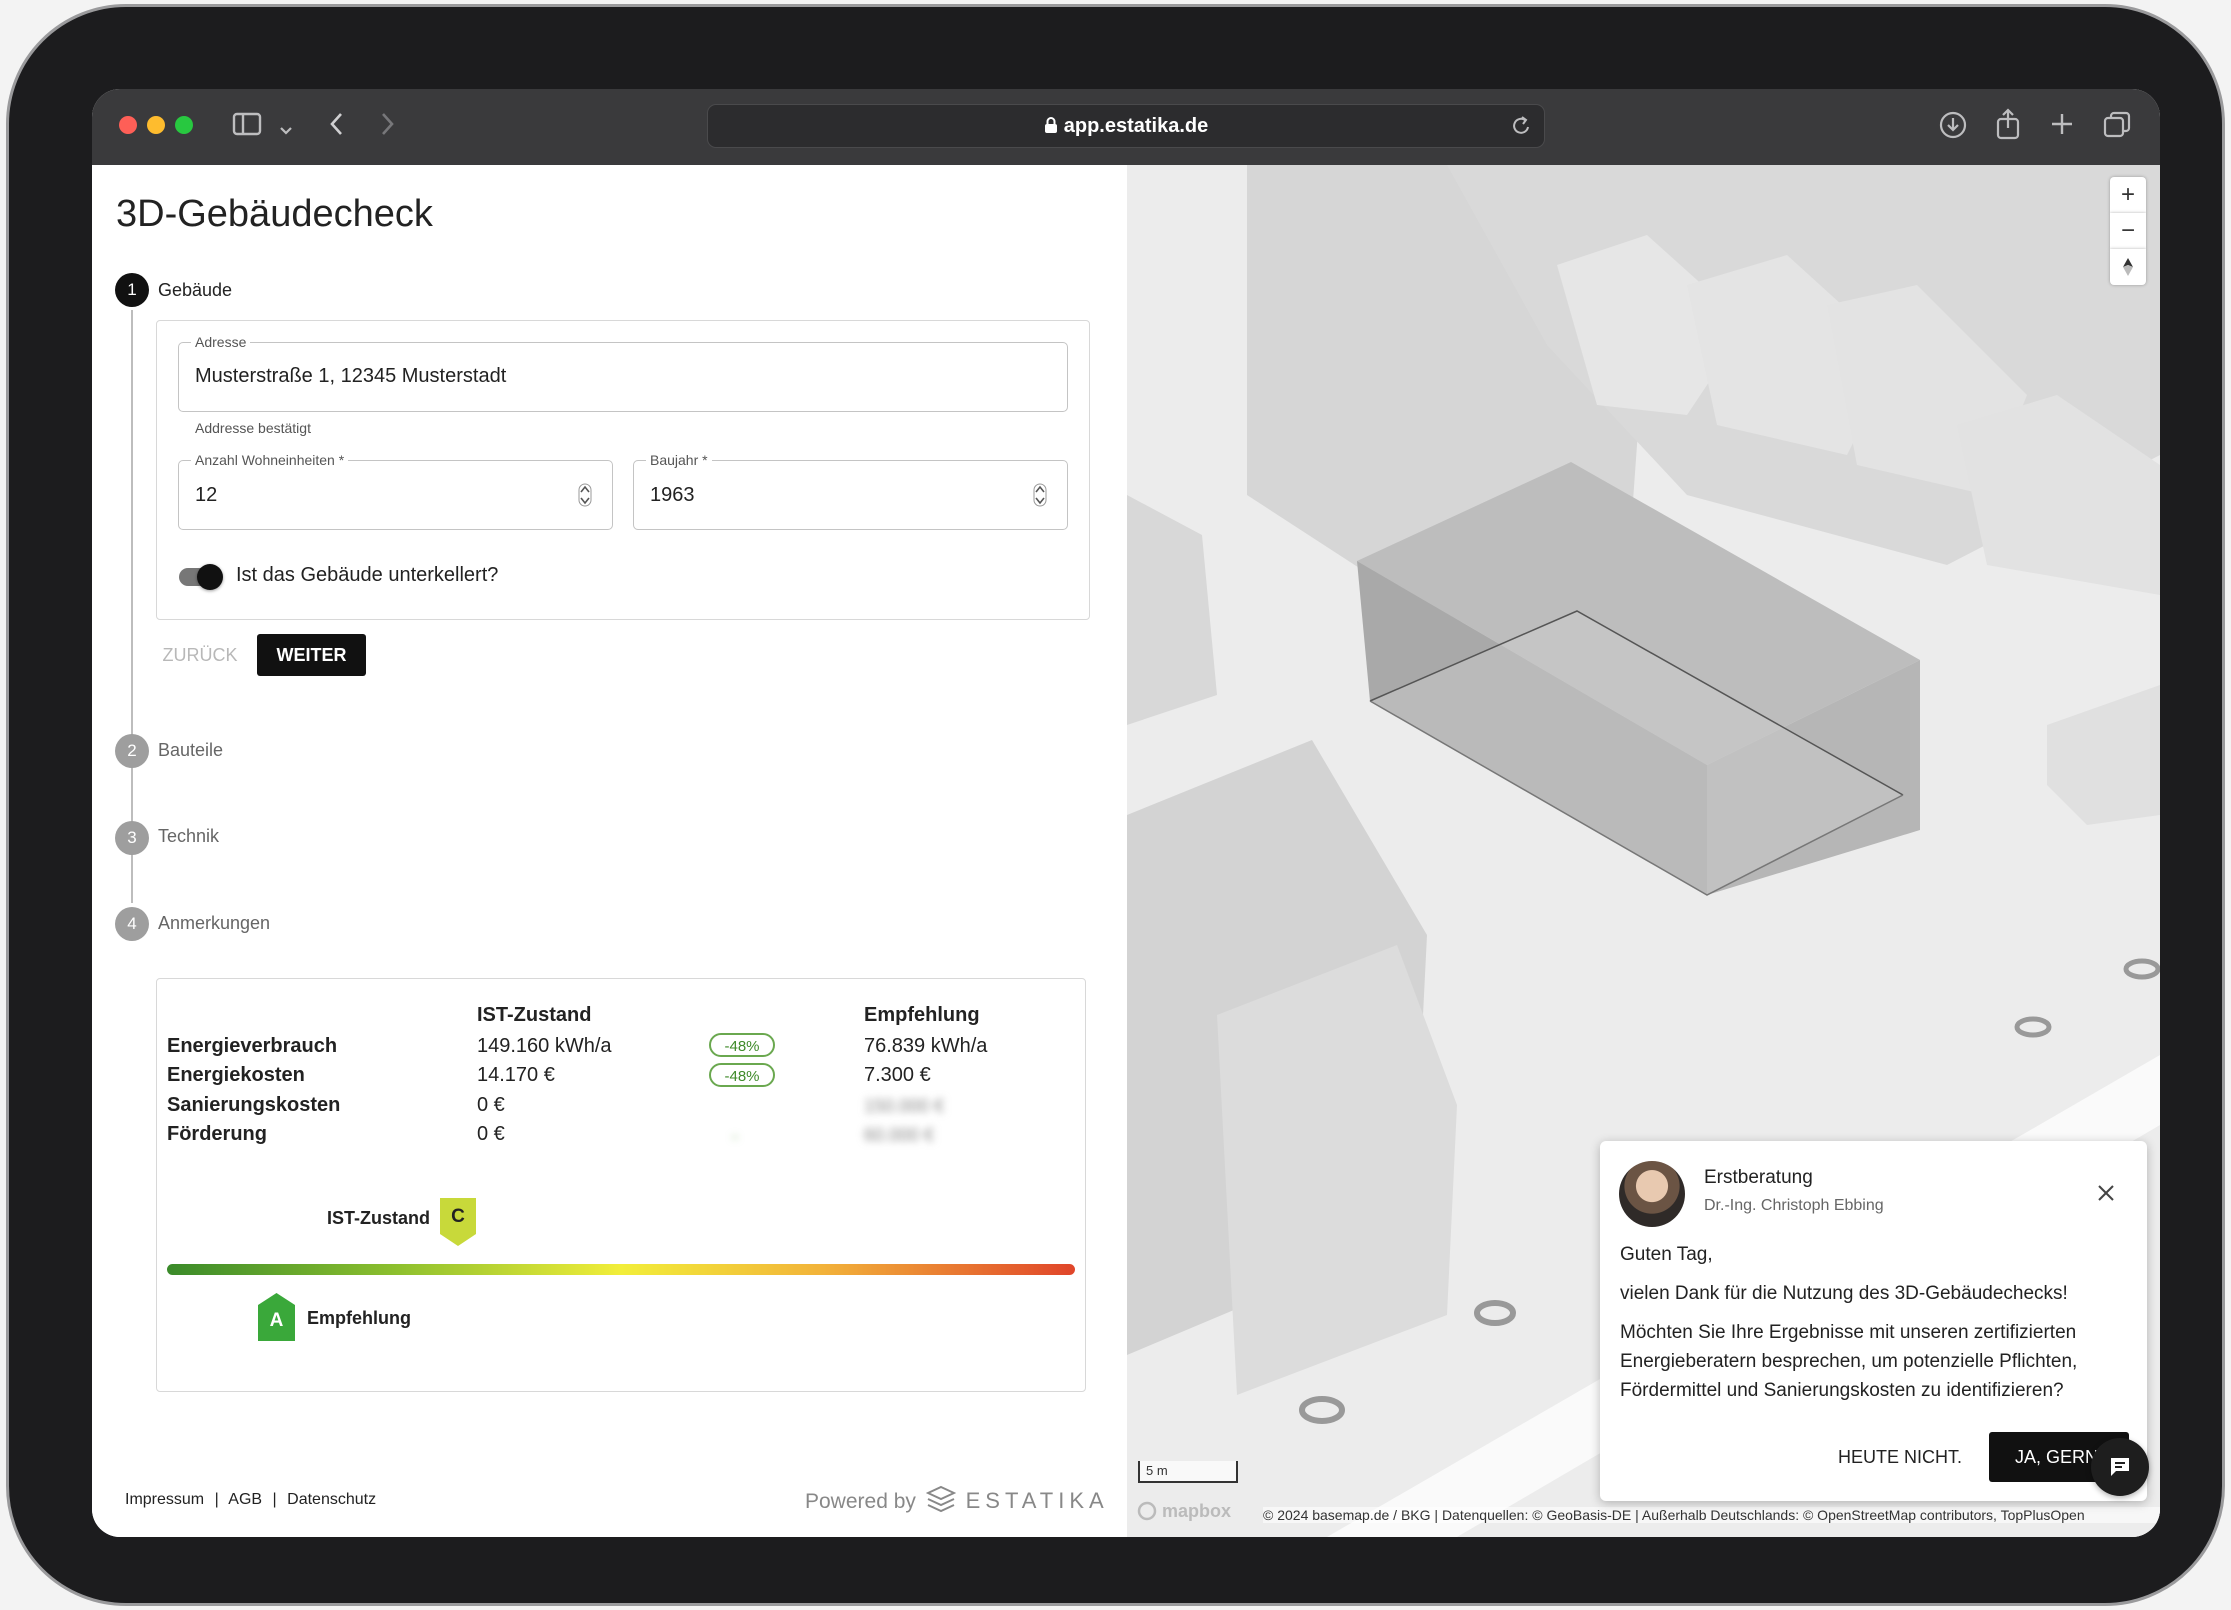 The height and width of the screenshot is (1610, 2231). What do you see at coordinates (850, 491) in the screenshot?
I see `year-field: Baujahr * 1963` at bounding box center [850, 491].